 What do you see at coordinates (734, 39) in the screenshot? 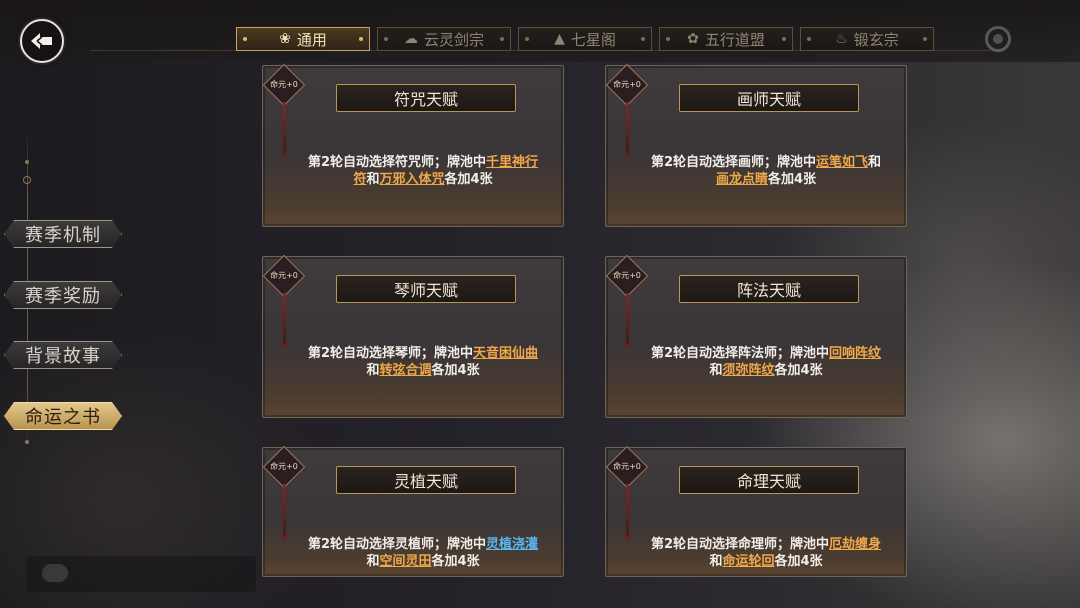
I see `tab-label: 五行道盟` at bounding box center [734, 39].